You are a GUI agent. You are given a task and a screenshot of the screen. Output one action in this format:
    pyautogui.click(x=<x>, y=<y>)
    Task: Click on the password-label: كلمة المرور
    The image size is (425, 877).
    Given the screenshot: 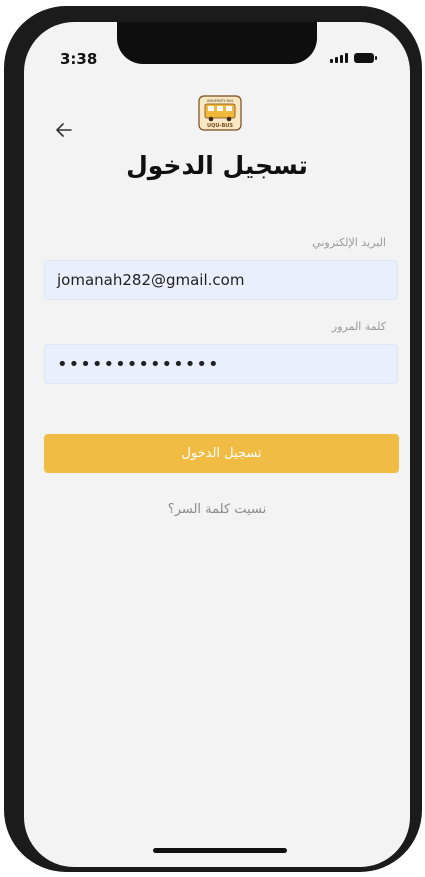 What is the action you would take?
    pyautogui.click(x=358, y=326)
    